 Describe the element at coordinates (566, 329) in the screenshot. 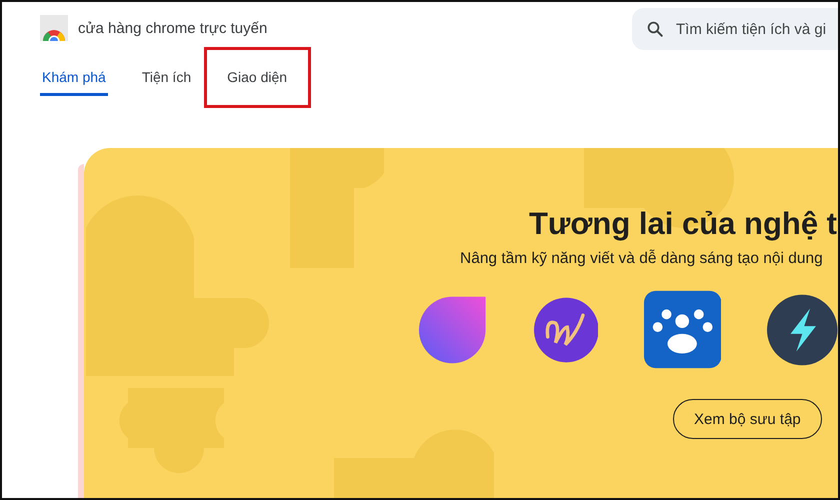

I see `letter-w-icon` at that location.